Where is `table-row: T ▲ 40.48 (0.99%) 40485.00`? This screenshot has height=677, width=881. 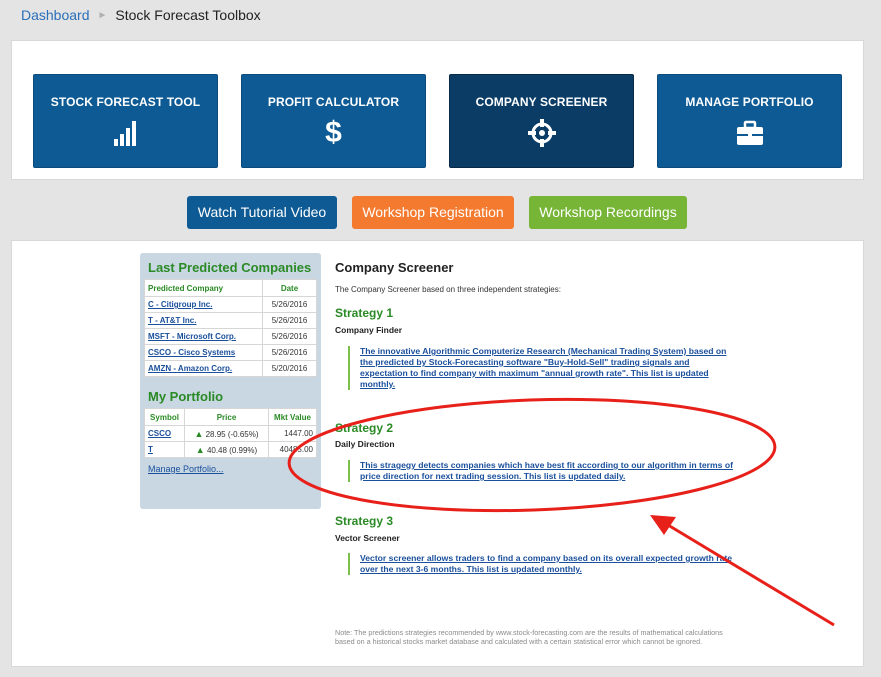 table-row: T ▲ 40.48 (0.99%) 40485.00 is located at coordinates (230, 449).